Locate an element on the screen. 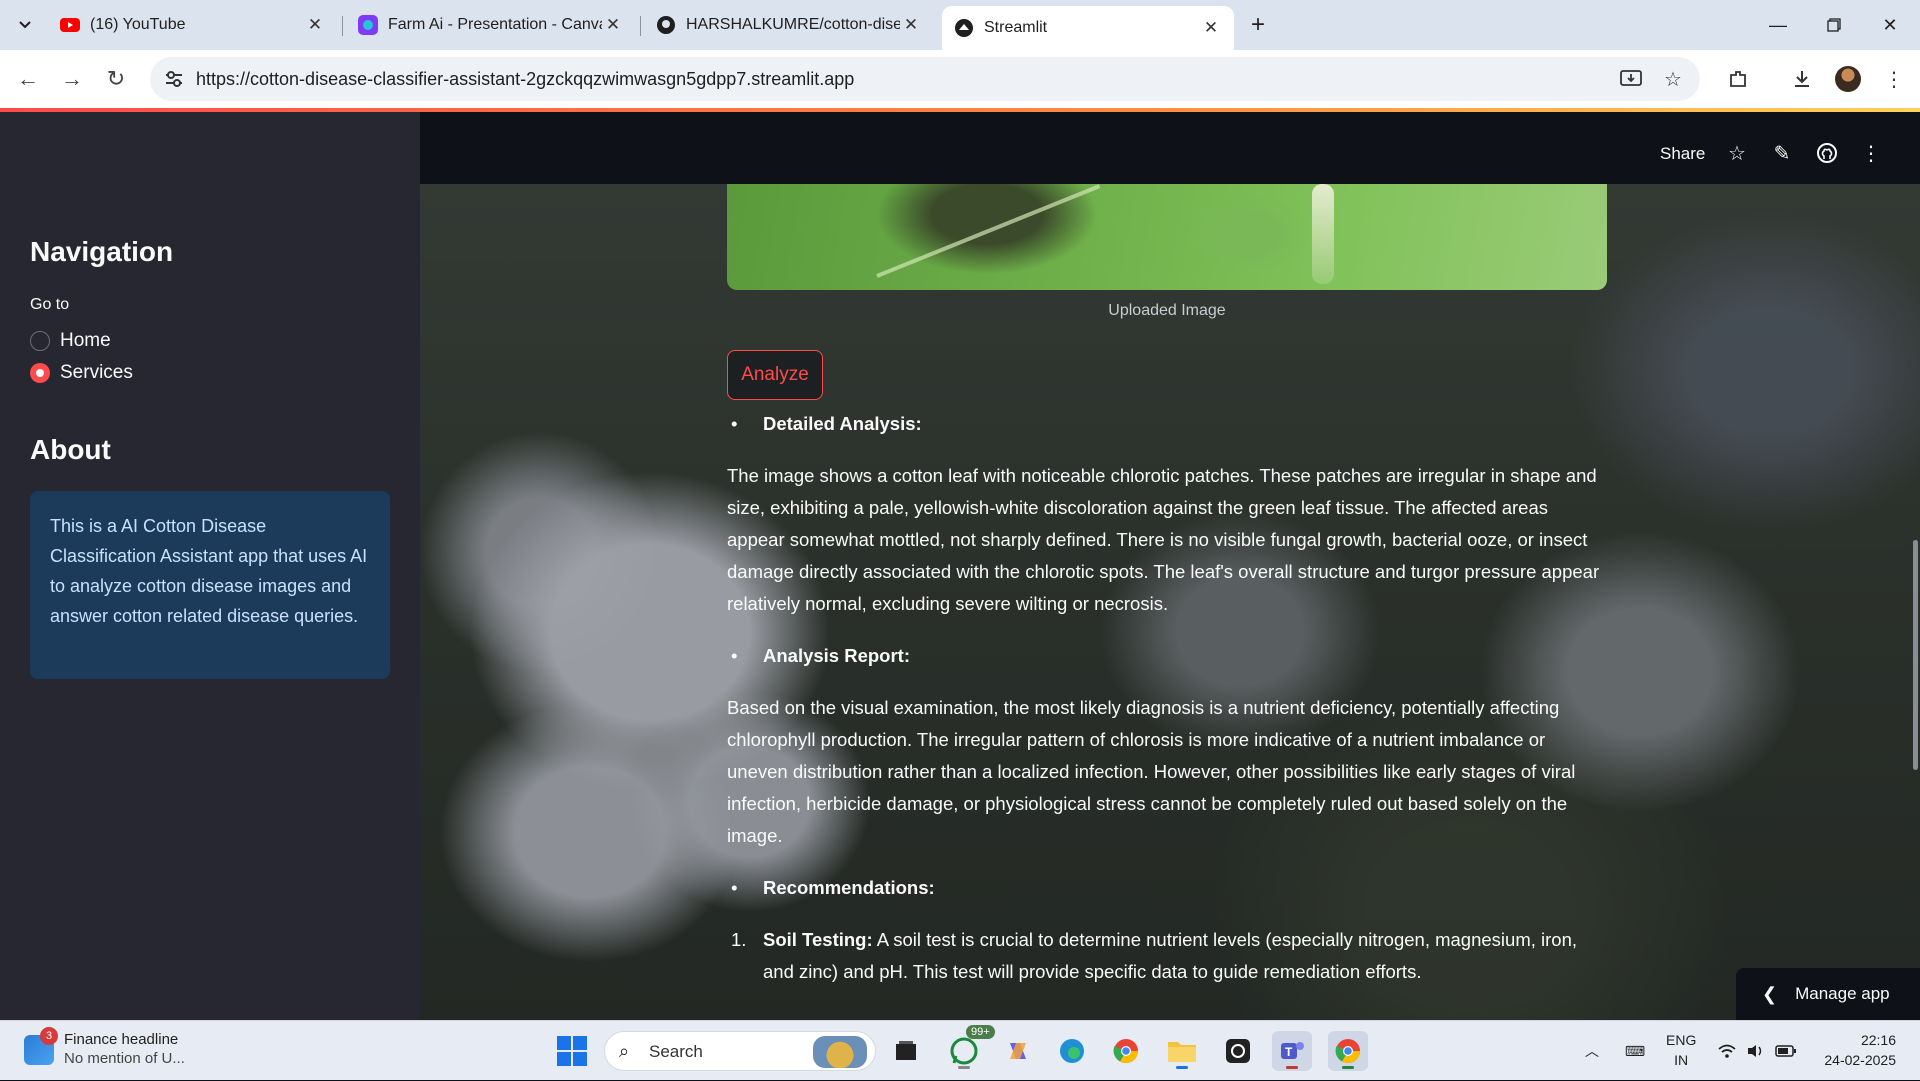  taskbar-search: ⌕ Search is located at coordinates (740, 1051).